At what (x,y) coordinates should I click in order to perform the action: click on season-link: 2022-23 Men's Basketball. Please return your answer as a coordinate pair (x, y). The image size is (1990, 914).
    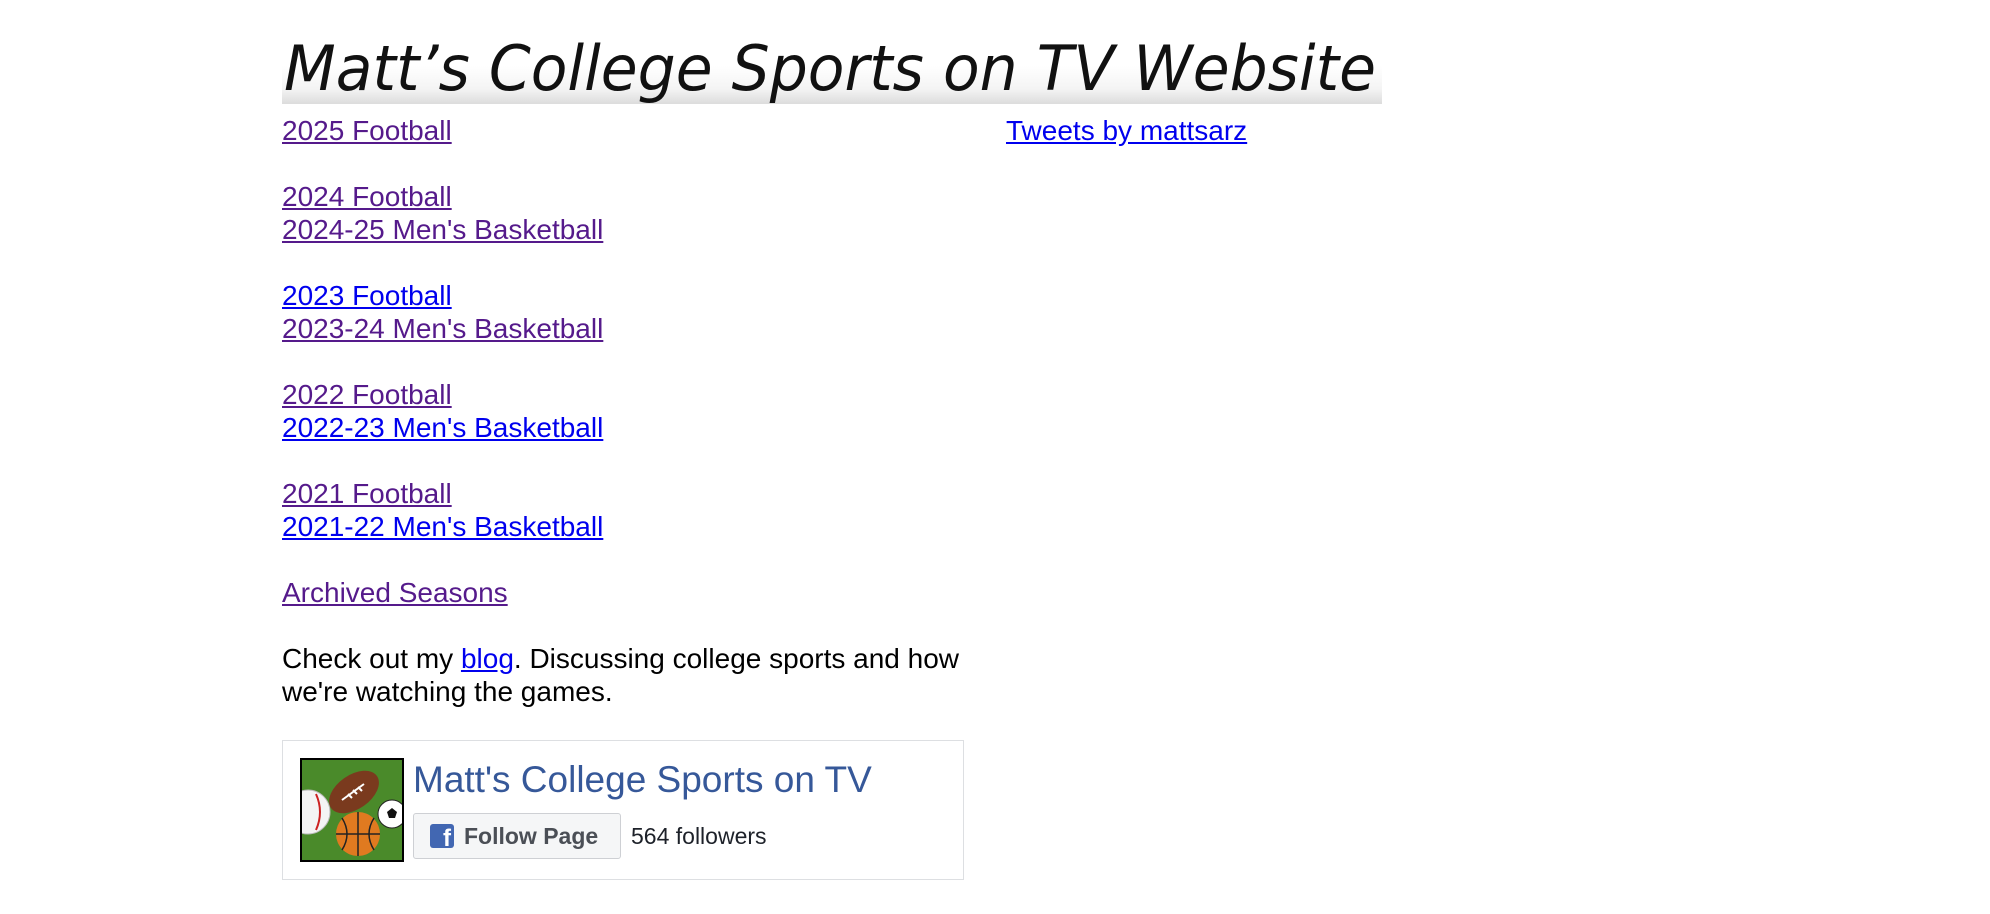
    Looking at the image, I should click on (442, 427).